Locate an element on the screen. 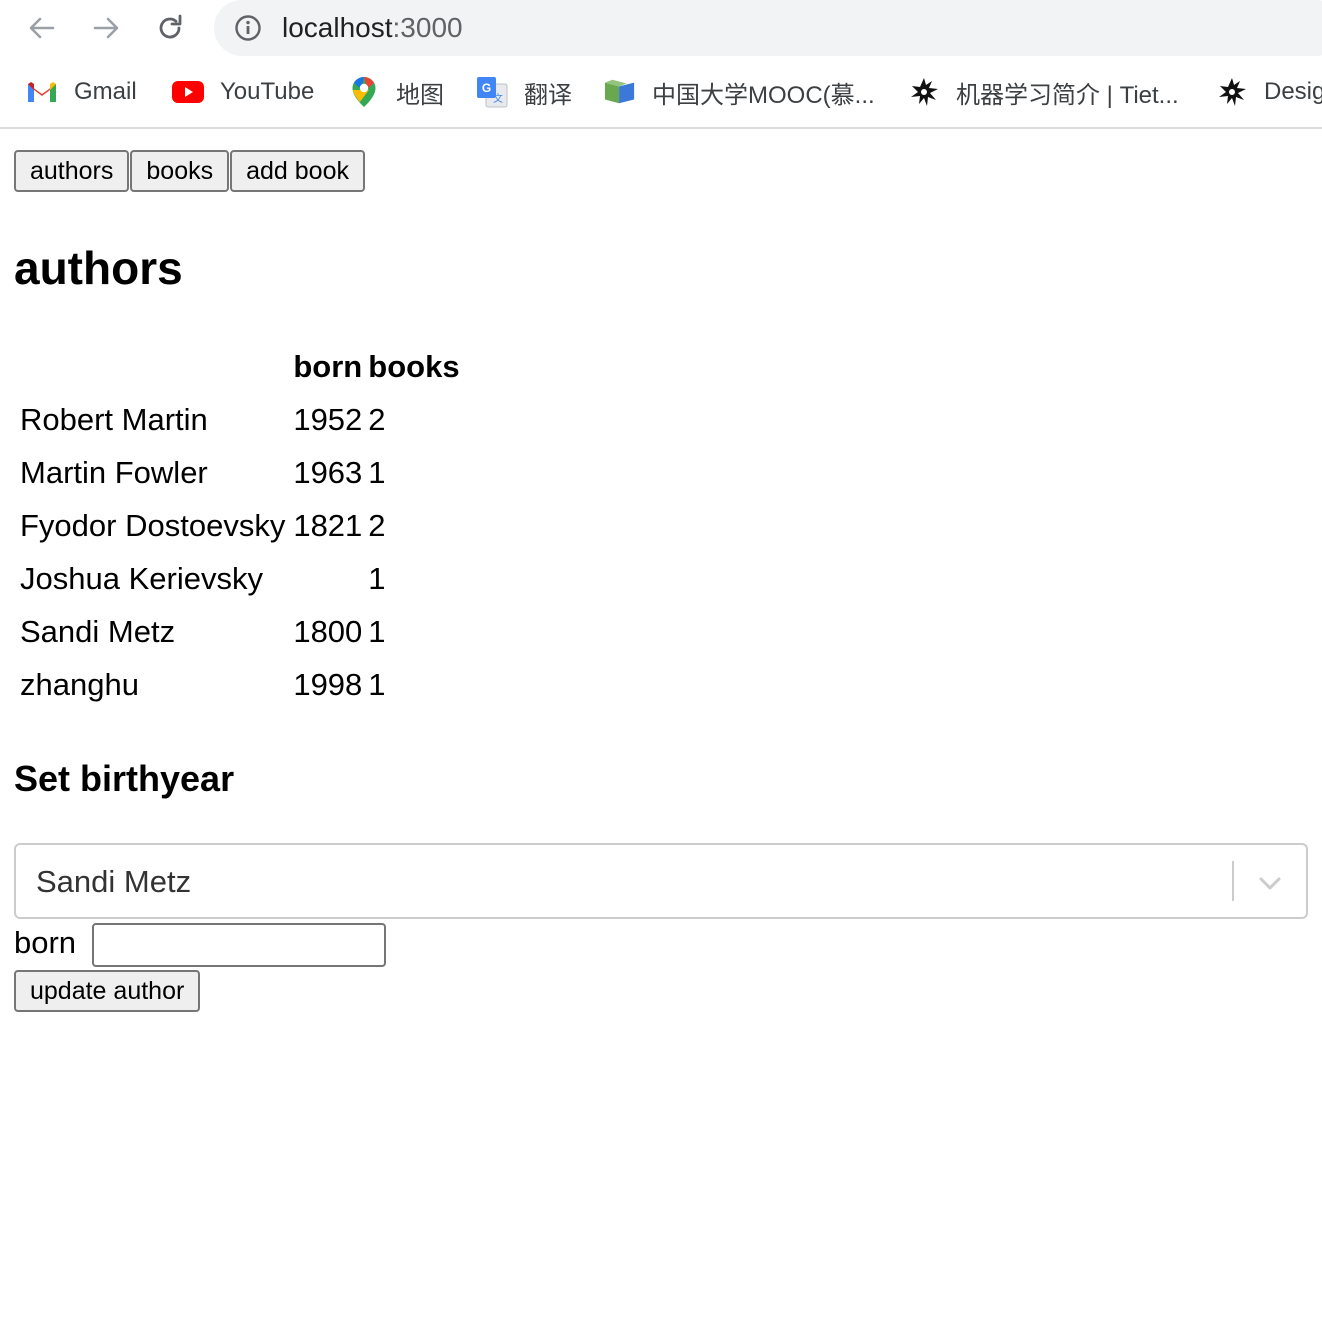 The height and width of the screenshot is (1336, 1322). maps-pin-icon is located at coordinates (364, 92).